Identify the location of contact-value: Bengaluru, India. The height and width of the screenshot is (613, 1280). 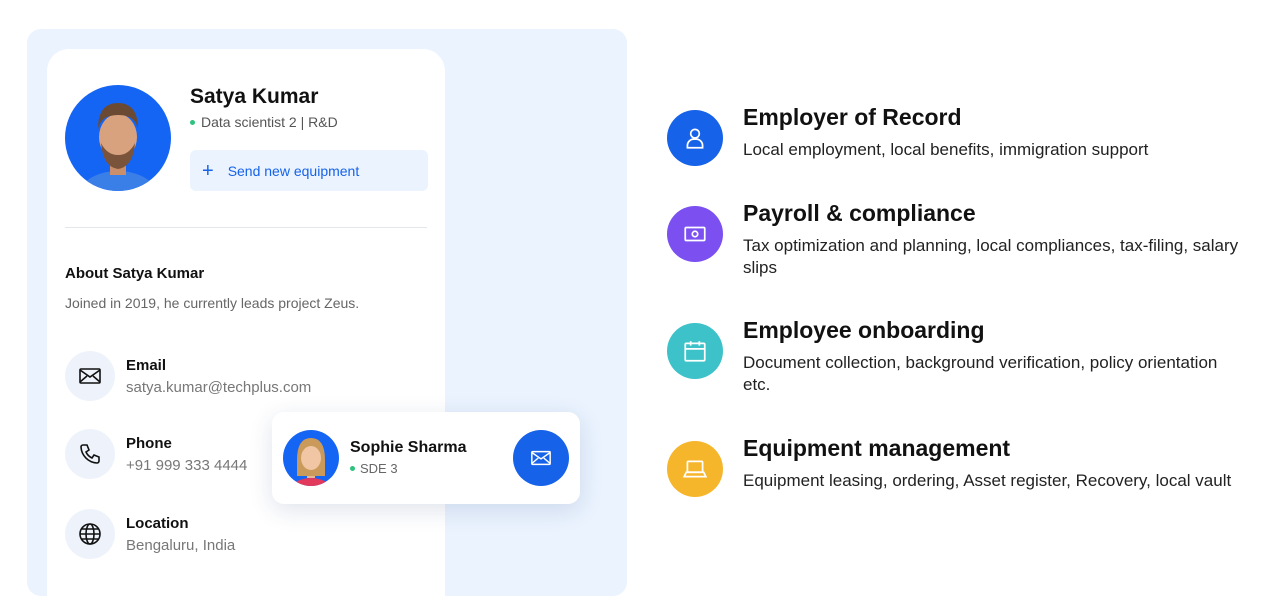
(181, 545).